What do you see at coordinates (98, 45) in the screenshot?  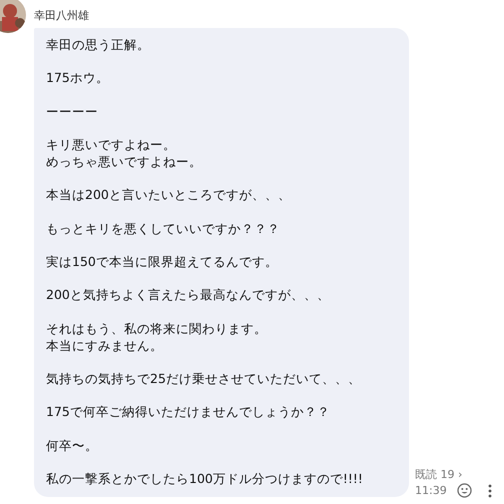 I see `message-text: 幸田の思う正解。` at bounding box center [98, 45].